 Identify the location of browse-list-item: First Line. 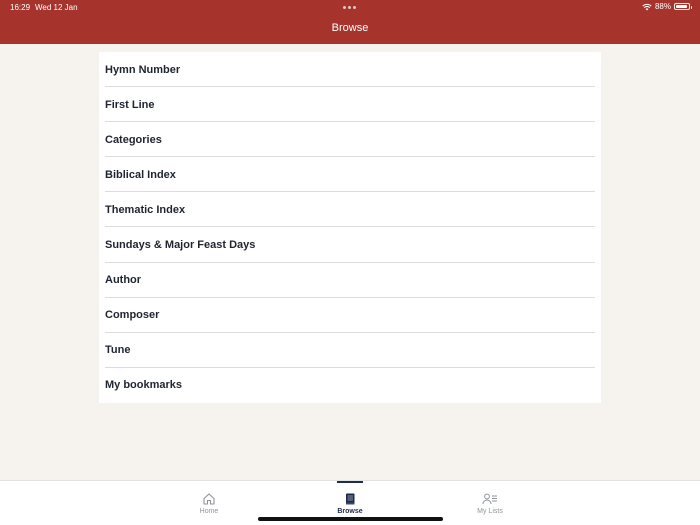
(350, 105).